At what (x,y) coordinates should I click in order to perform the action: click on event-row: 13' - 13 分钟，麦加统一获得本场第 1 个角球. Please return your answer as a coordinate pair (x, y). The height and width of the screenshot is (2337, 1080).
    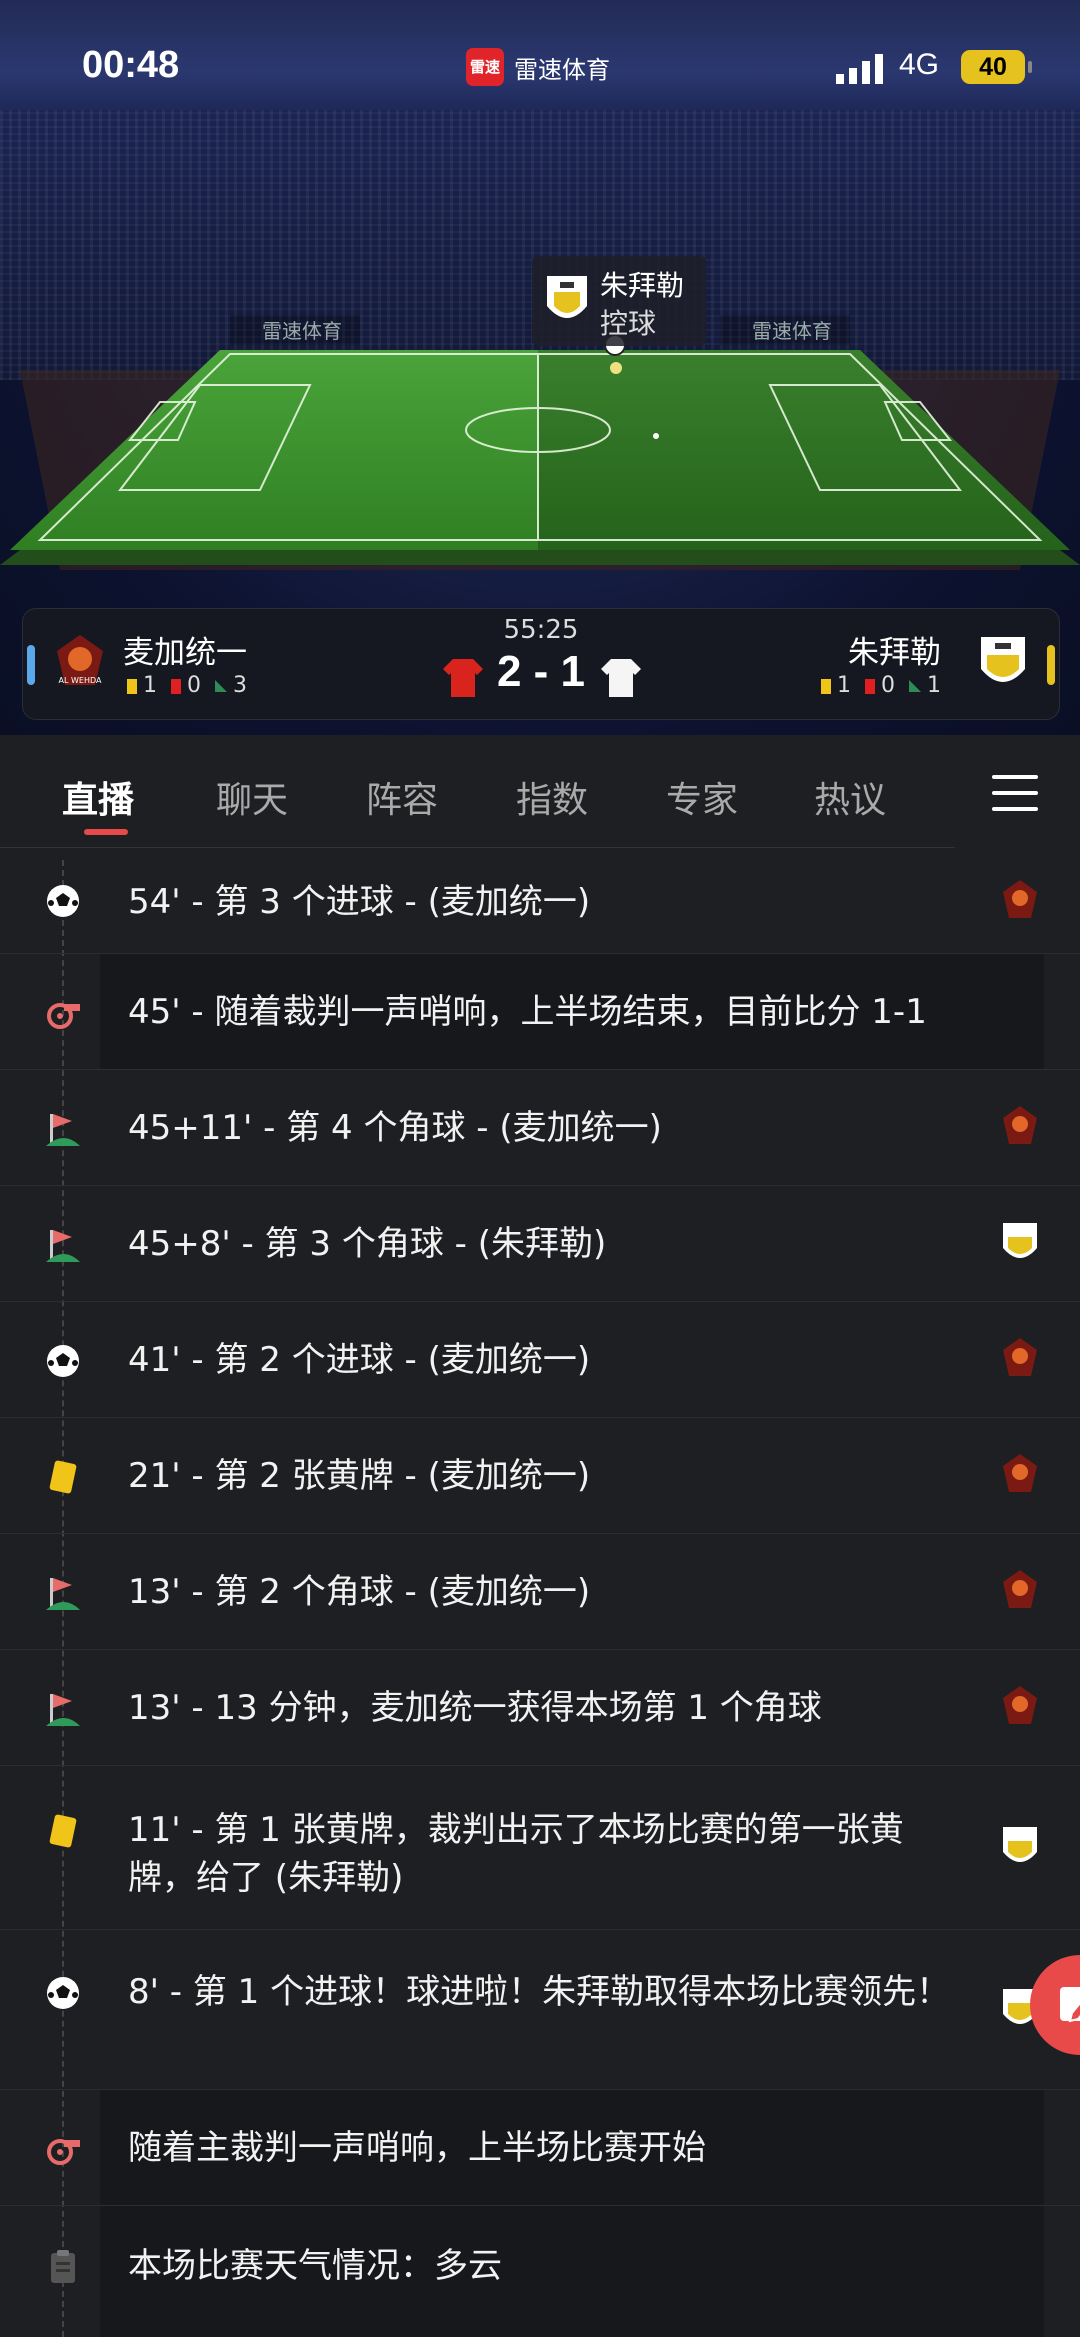
    Looking at the image, I should click on (540, 1708).